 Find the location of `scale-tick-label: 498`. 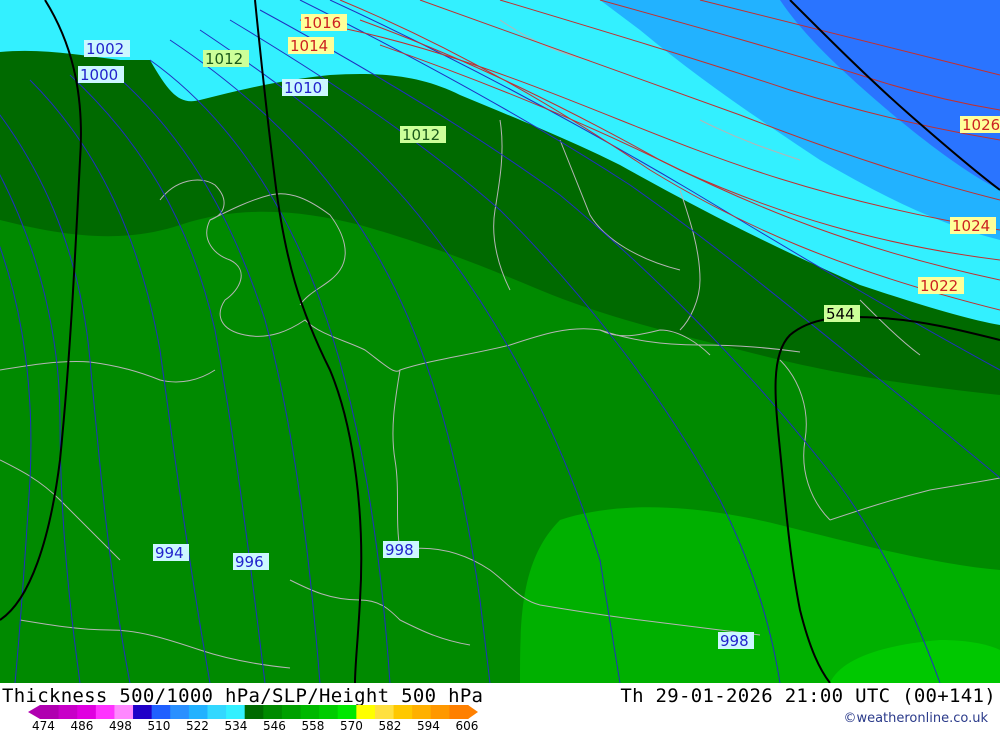

scale-tick-label: 498 is located at coordinates (120, 726).